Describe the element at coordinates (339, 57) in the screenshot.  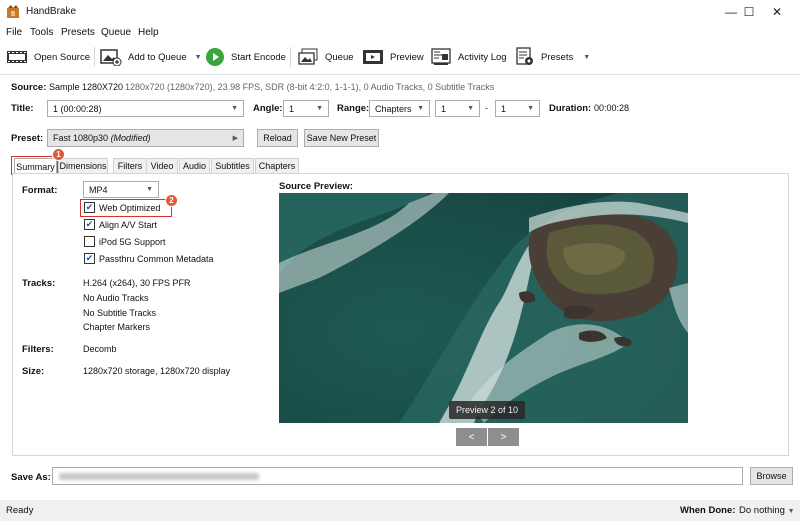
I see `queue-label: Queue` at that location.